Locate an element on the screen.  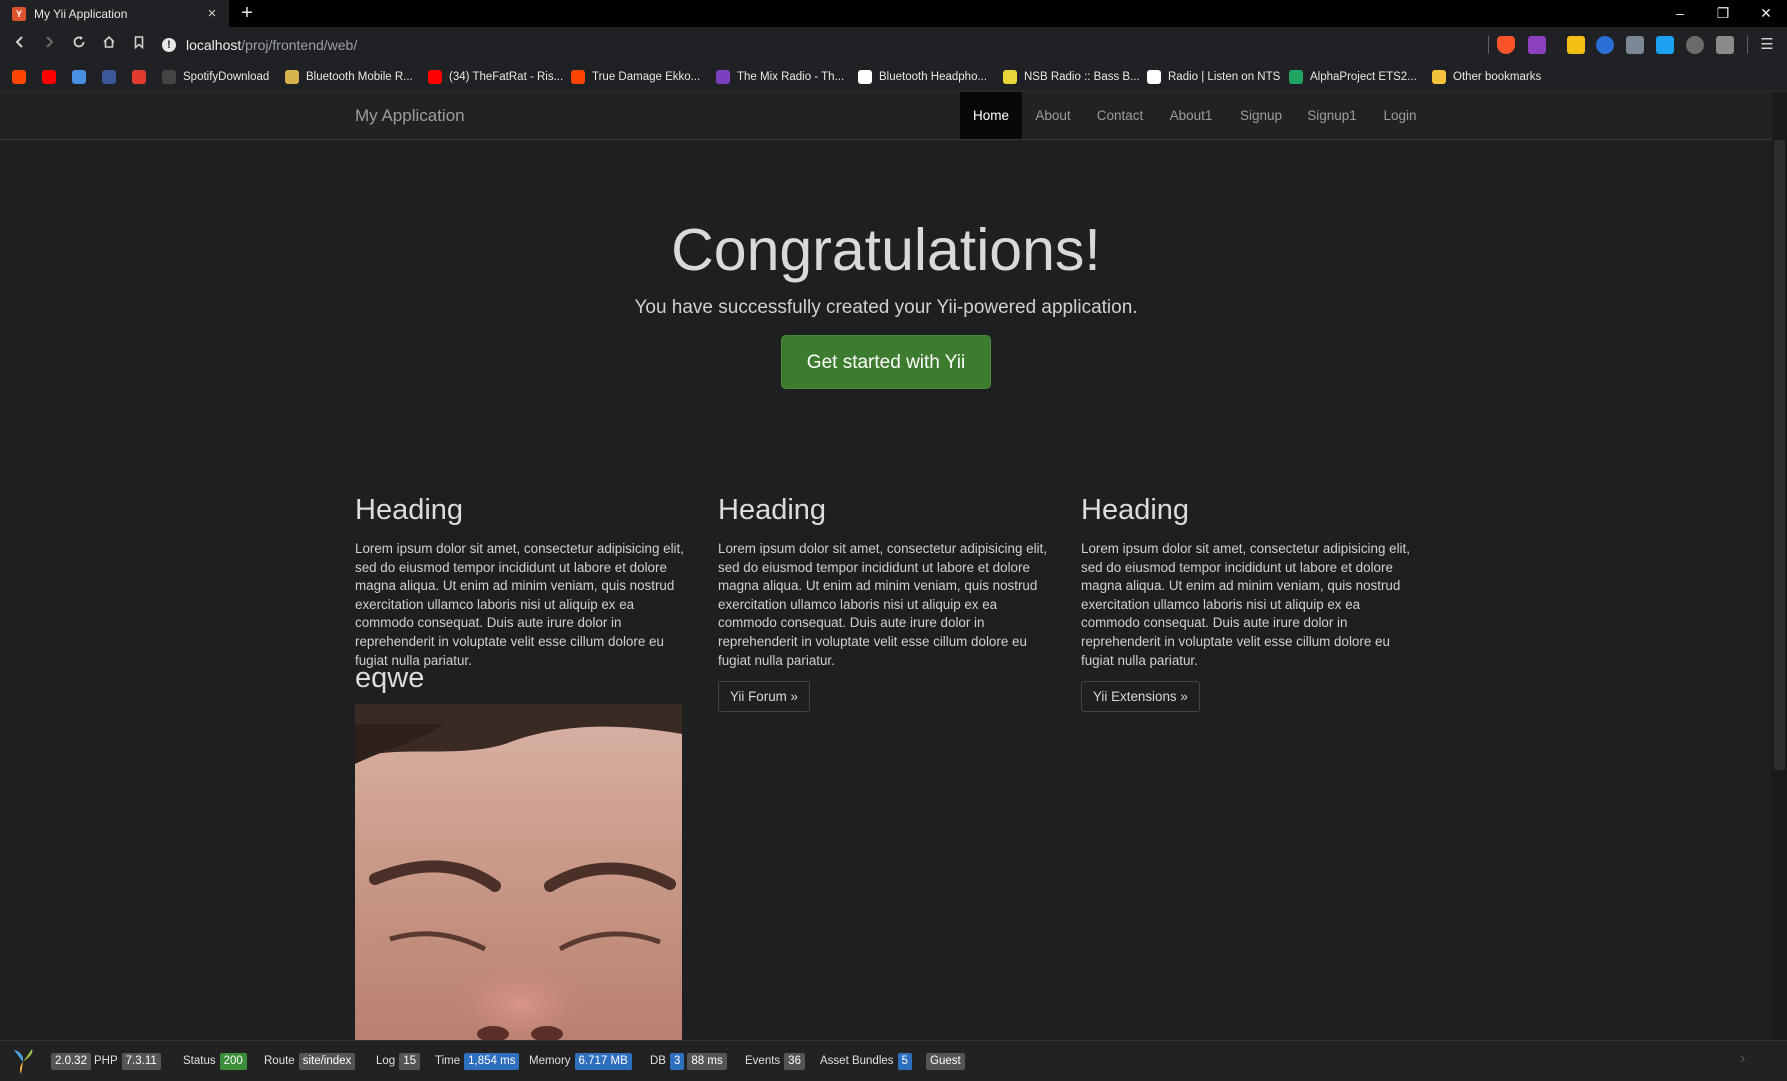
debug-user: Guest is located at coordinates (947, 1061).